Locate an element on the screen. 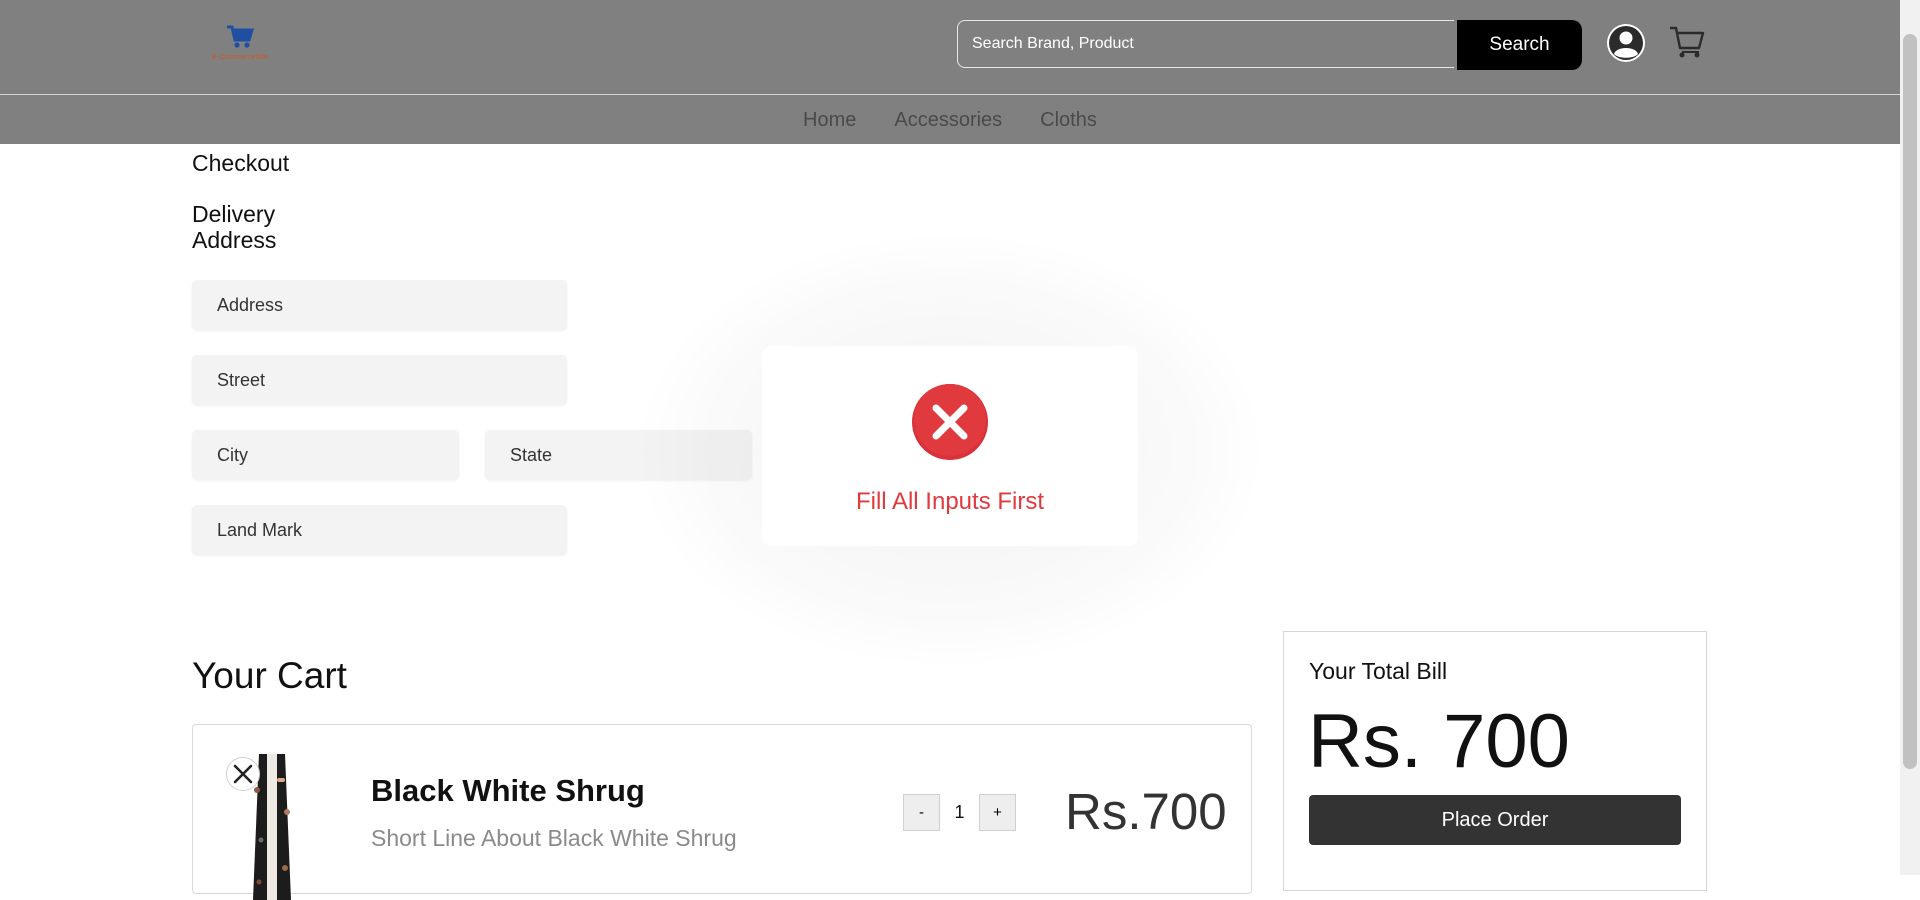 The width and height of the screenshot is (1920, 900). logo-text: E-CommerceSite is located at coordinates (240, 57).